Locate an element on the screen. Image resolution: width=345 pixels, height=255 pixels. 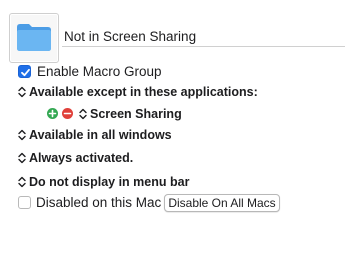
add-application-button is located at coordinates (52, 113).